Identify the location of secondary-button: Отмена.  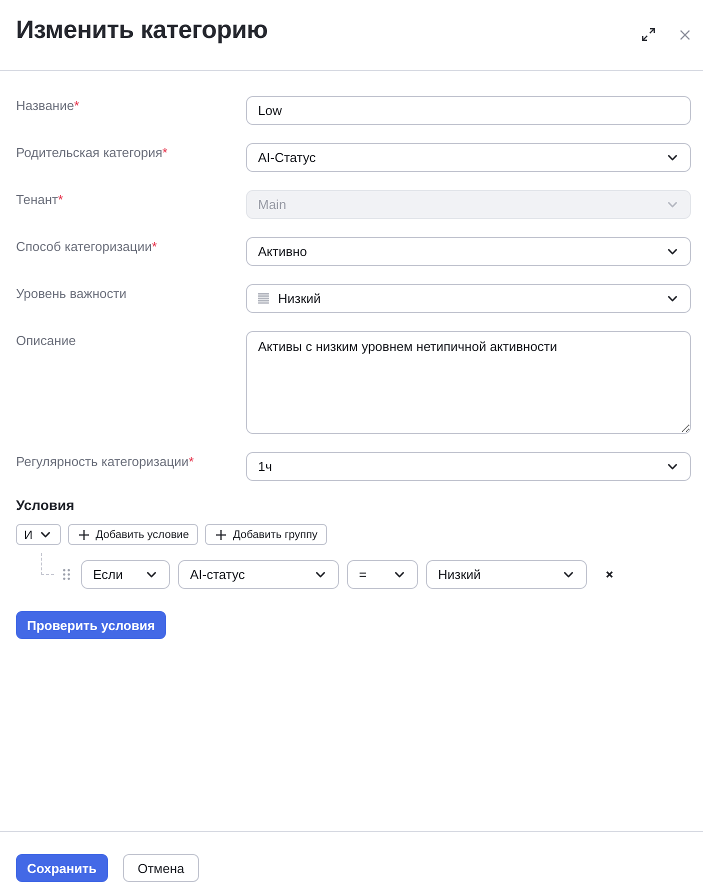
(161, 868).